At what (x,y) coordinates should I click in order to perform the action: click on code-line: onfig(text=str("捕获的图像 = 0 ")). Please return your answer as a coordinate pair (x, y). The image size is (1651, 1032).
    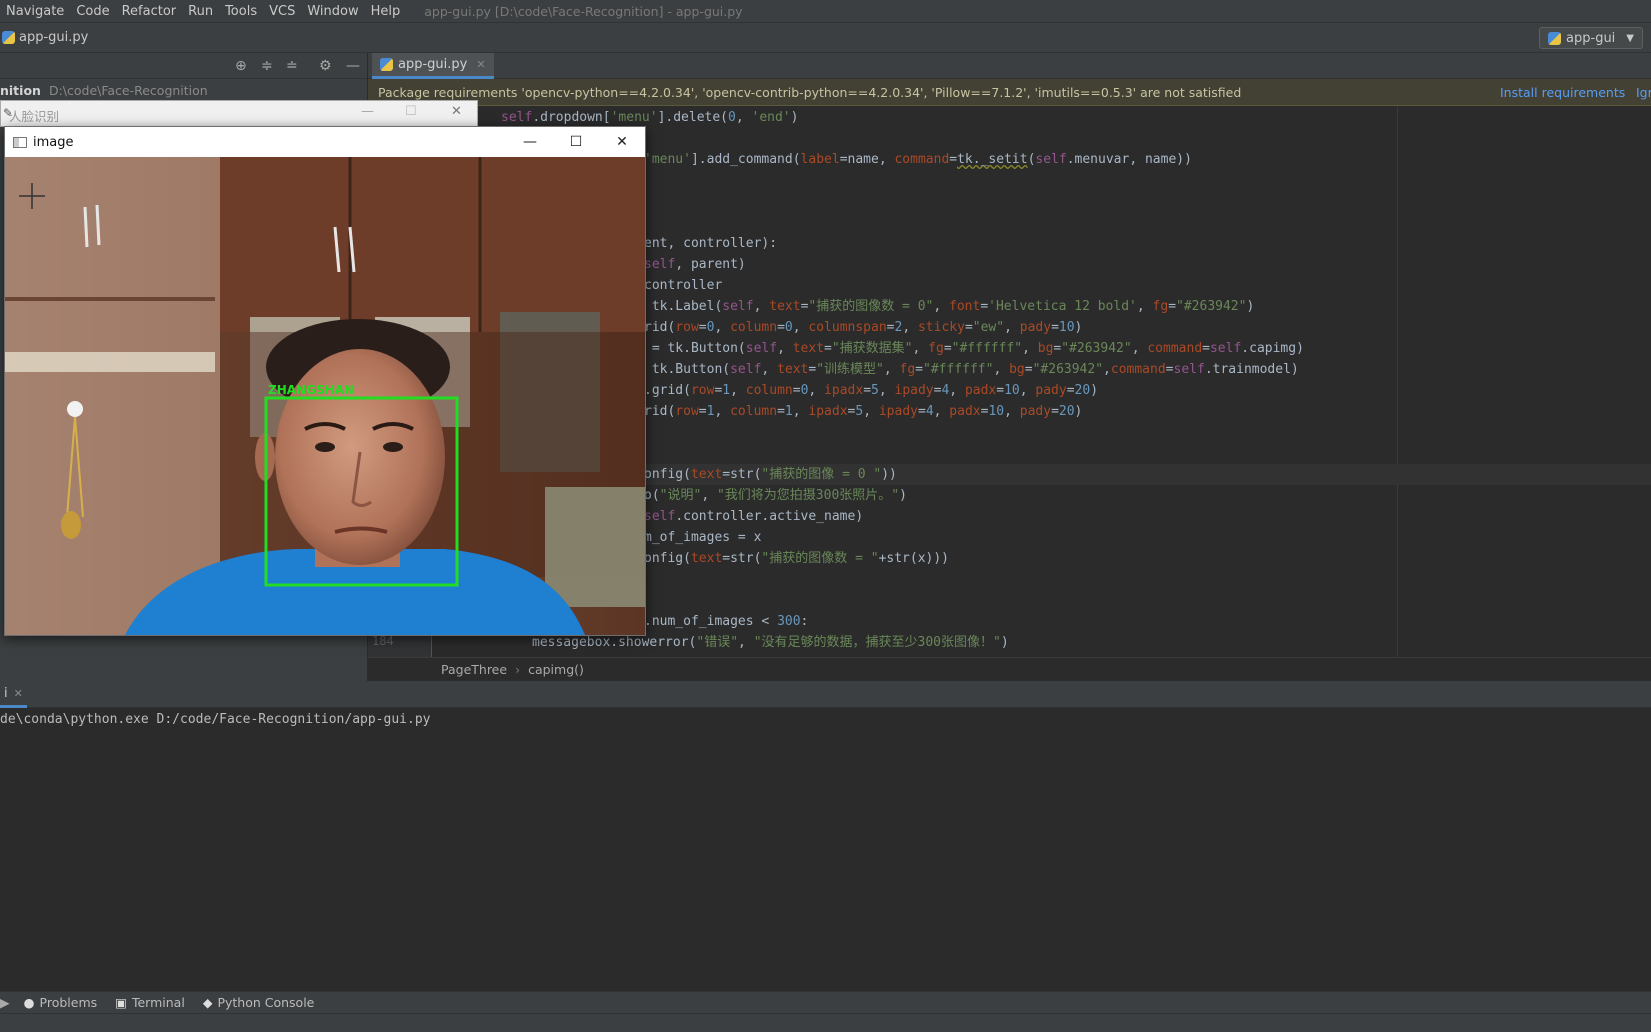
    Looking at the image, I should click on (770, 474).